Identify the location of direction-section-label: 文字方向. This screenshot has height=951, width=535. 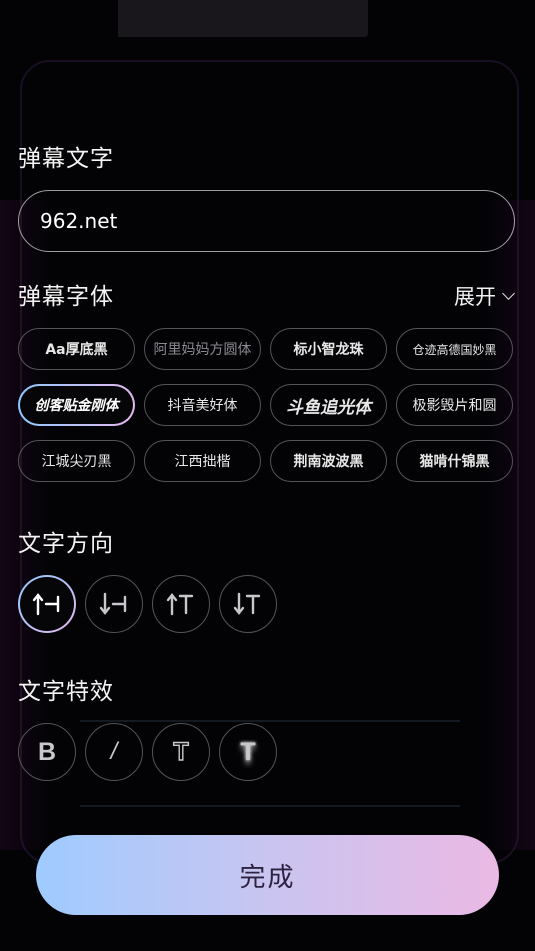
(66, 544).